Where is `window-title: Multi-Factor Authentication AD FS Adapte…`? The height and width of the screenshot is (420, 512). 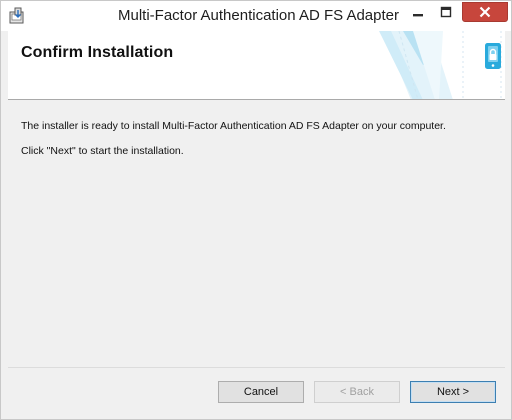
window-title: Multi-Factor Authentication AD FS Adapte… is located at coordinates (258, 15).